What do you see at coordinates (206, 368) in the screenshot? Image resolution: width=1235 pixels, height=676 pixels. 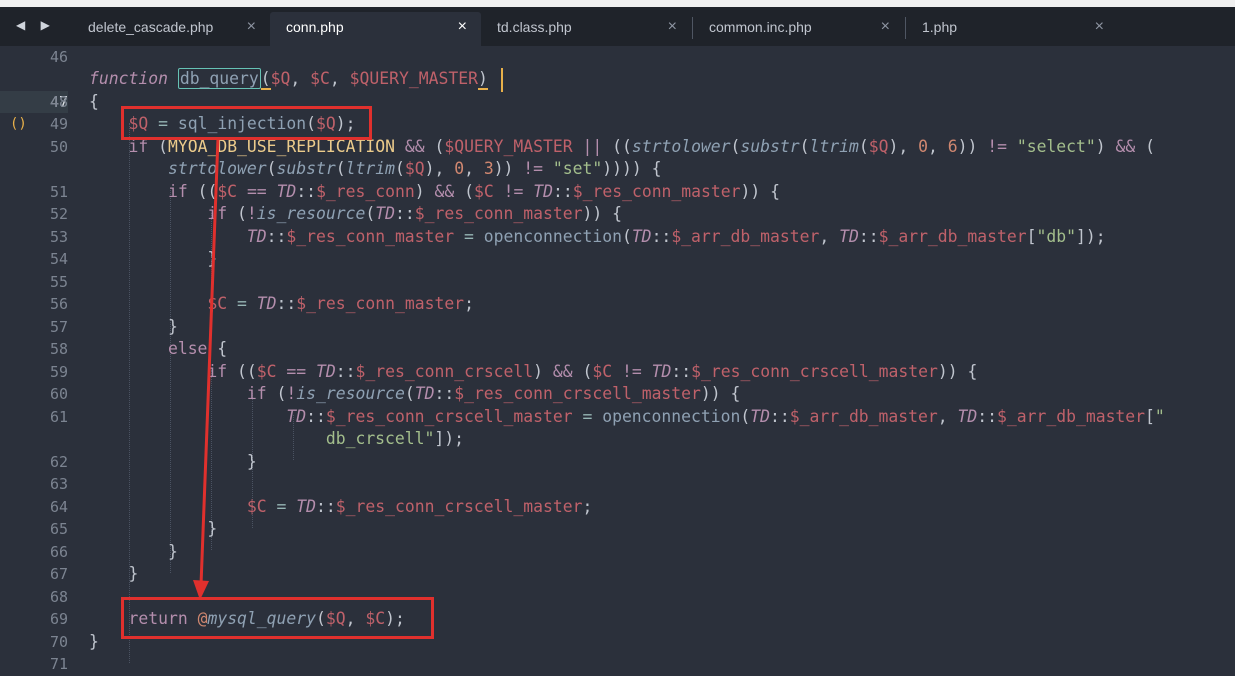 I see `annotation-arrow-icon` at bounding box center [206, 368].